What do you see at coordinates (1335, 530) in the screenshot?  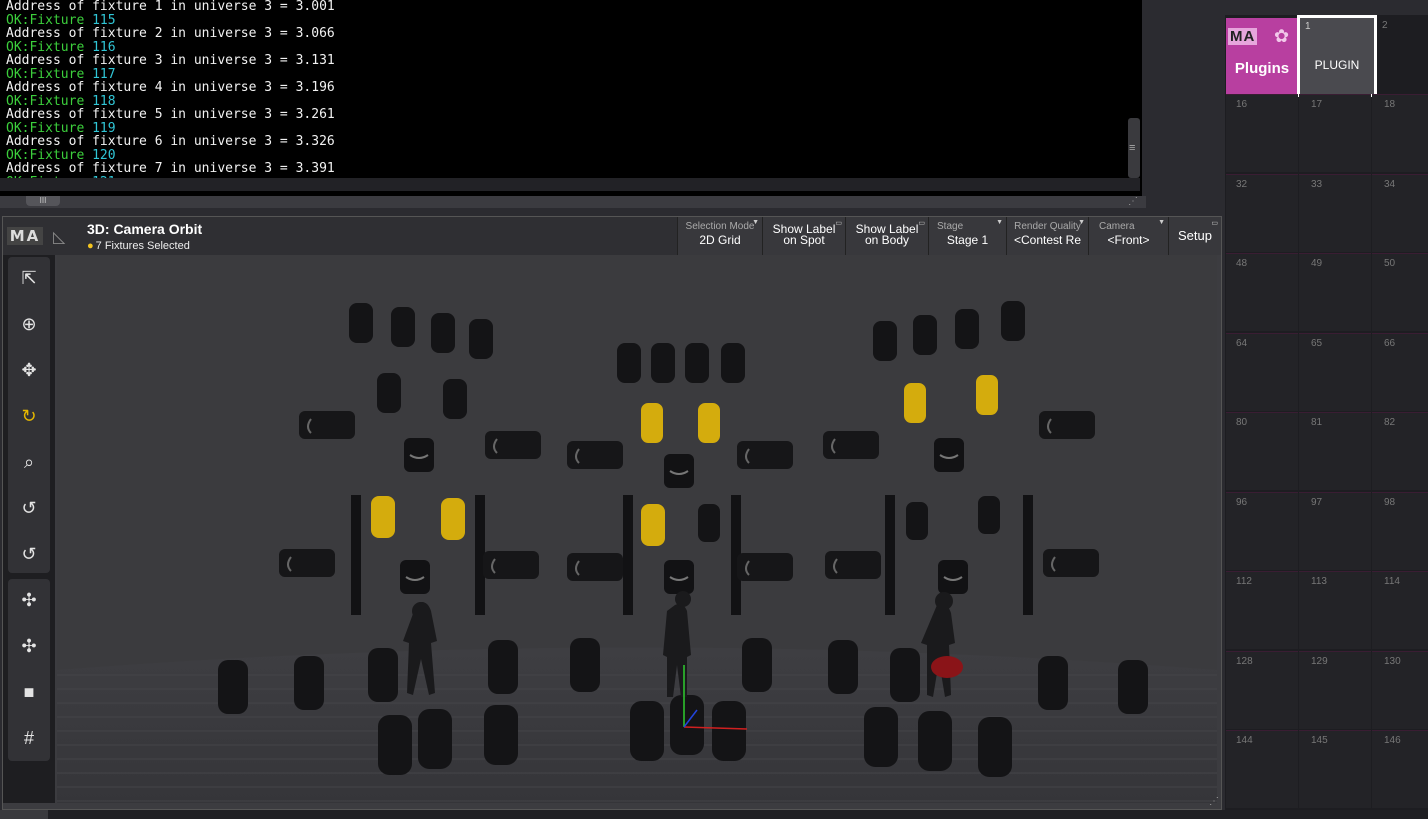 I see `plugin-slot-97: 97` at bounding box center [1335, 530].